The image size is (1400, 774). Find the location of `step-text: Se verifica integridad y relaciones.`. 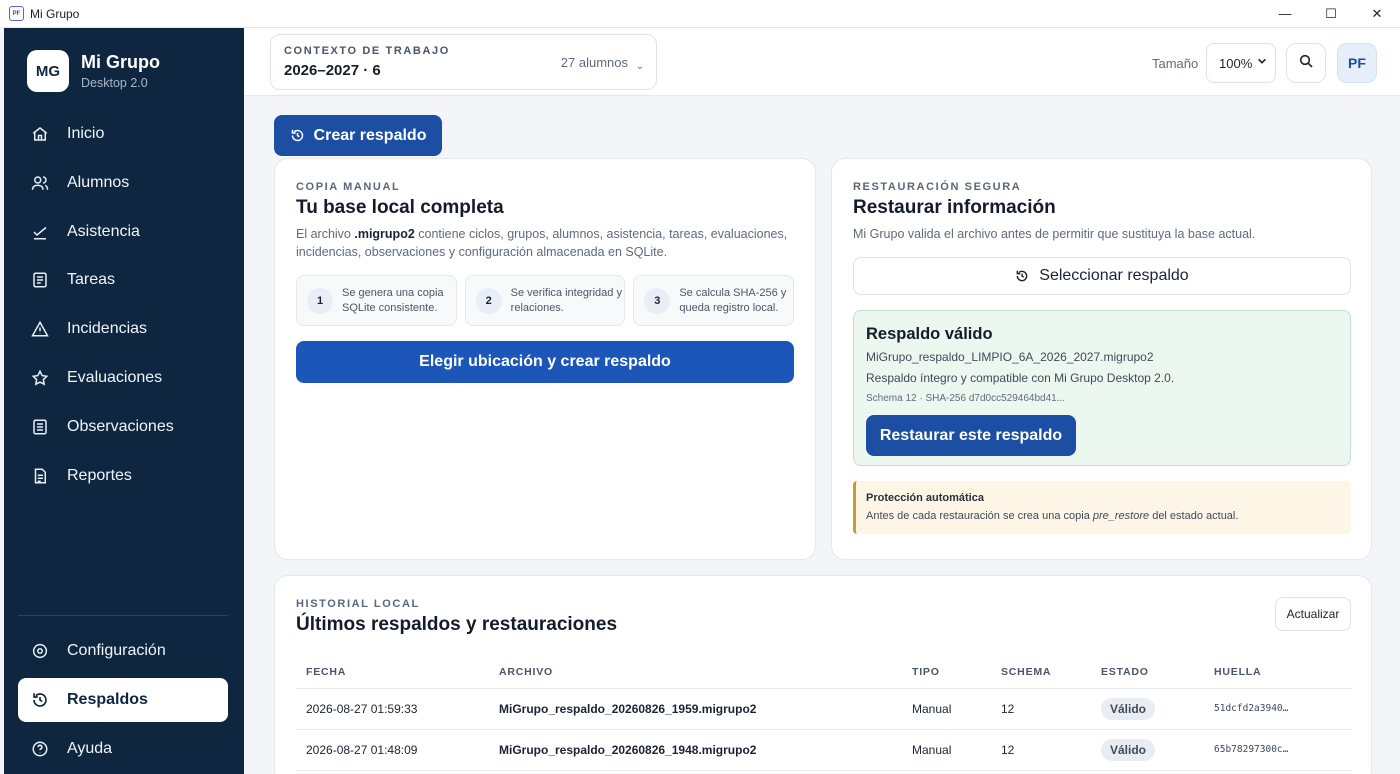

step-text: Se verifica integridad y relaciones. is located at coordinates (566, 300).